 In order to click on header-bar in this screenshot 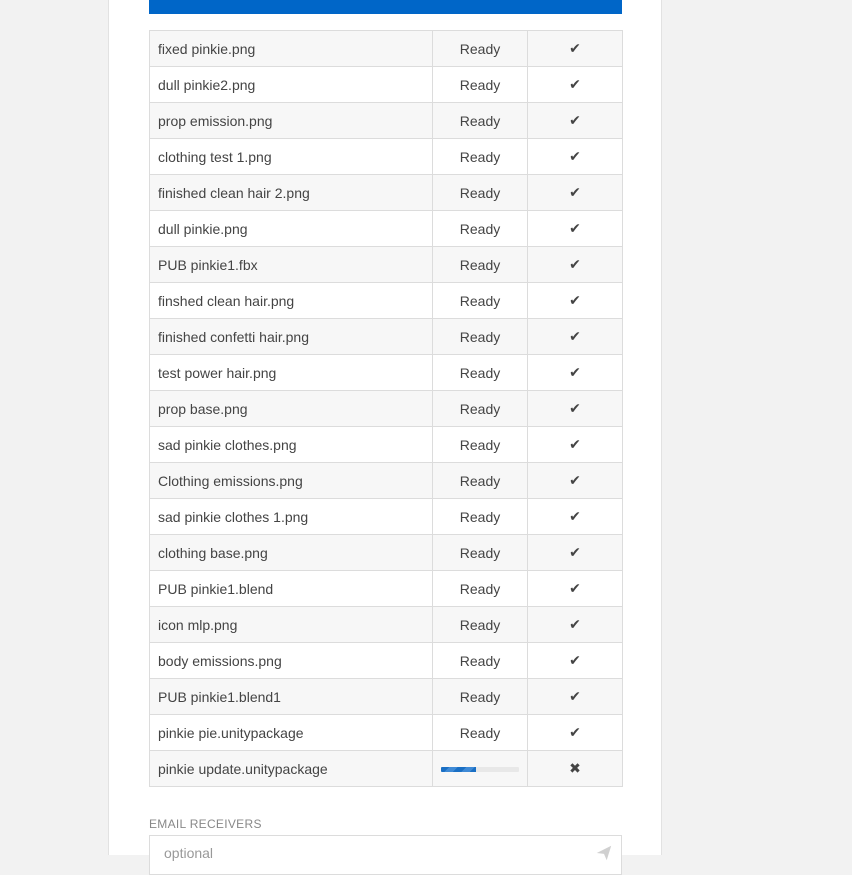, I will do `click(385, 7)`.